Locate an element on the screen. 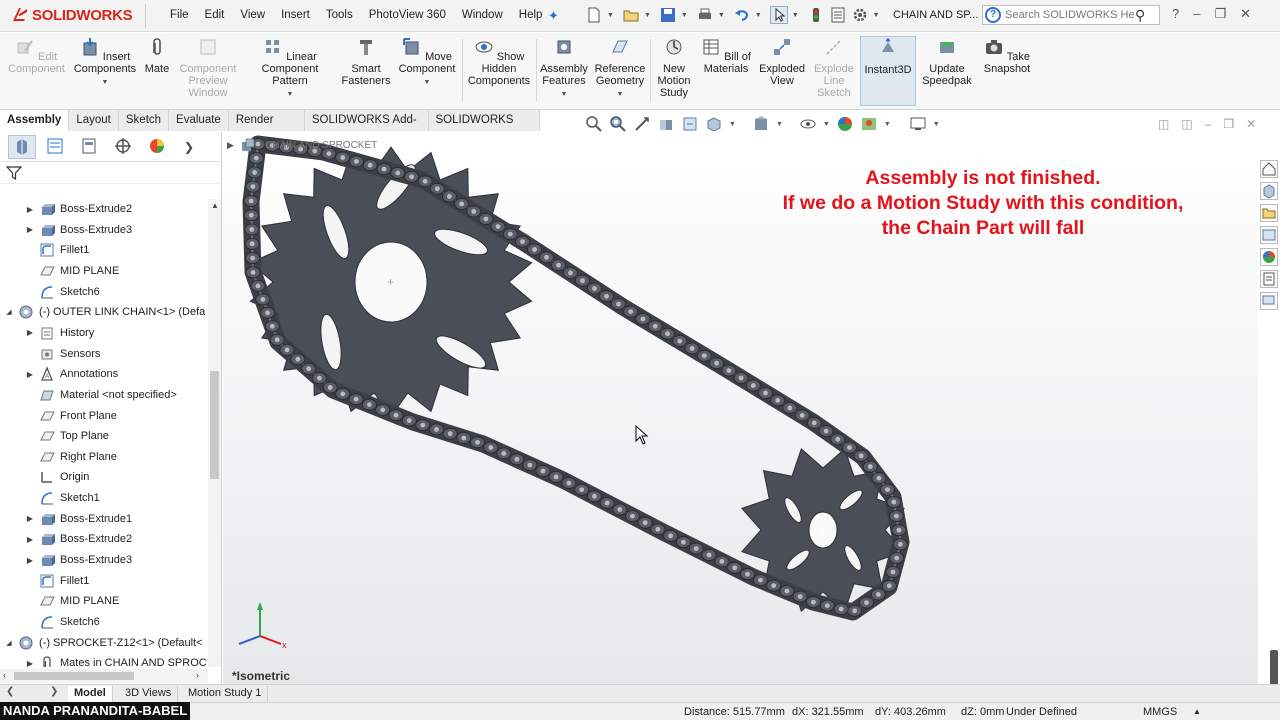  custom-properties-icon is located at coordinates (1269, 279).